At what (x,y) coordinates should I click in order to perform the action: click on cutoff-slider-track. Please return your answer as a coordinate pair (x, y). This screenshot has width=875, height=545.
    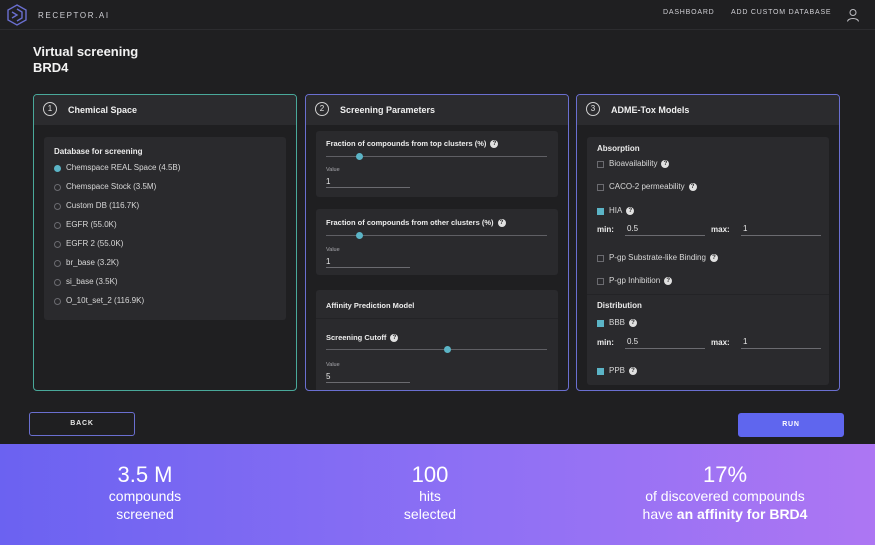
    Looking at the image, I should click on (436, 349).